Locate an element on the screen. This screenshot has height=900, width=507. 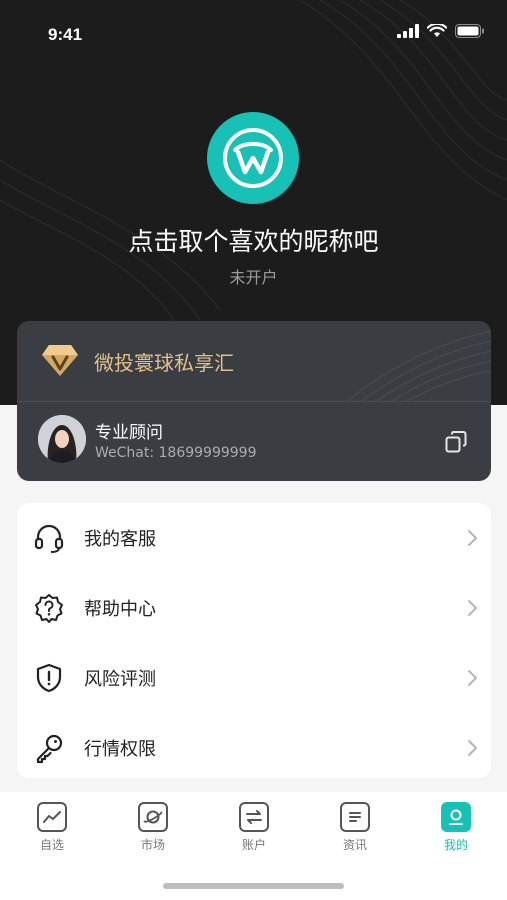
status-icons is located at coordinates (441, 31).